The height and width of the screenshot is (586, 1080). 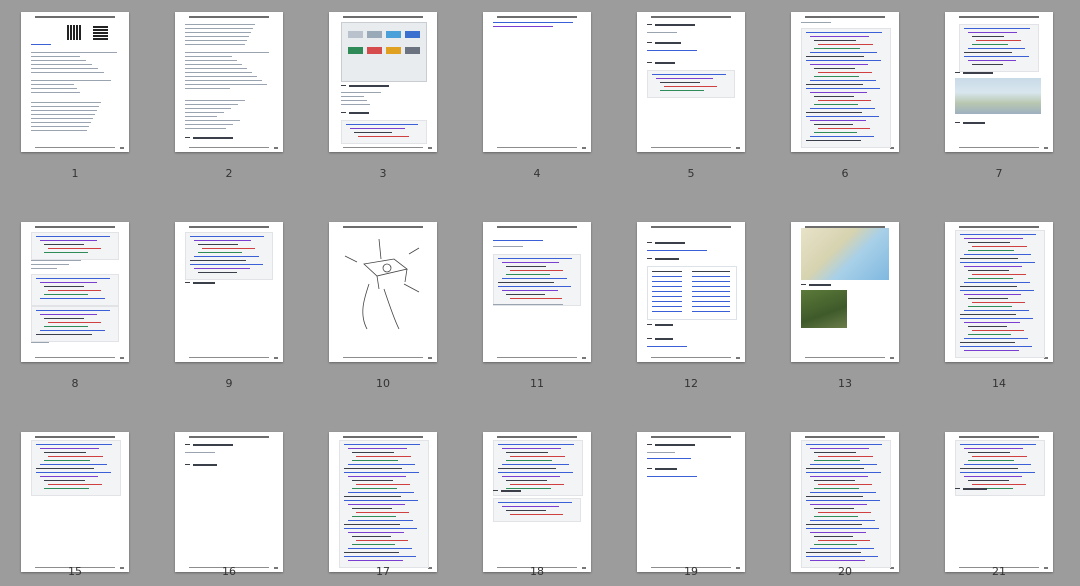 What do you see at coordinates (537, 173) in the screenshot?
I see `page-number-label: 4` at bounding box center [537, 173].